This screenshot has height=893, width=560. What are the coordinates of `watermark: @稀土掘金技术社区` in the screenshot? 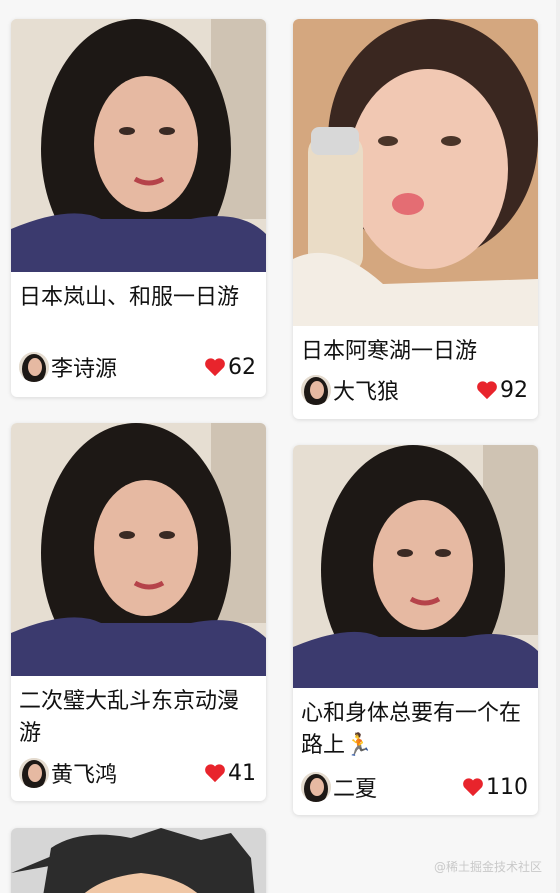 It's located at (487, 867).